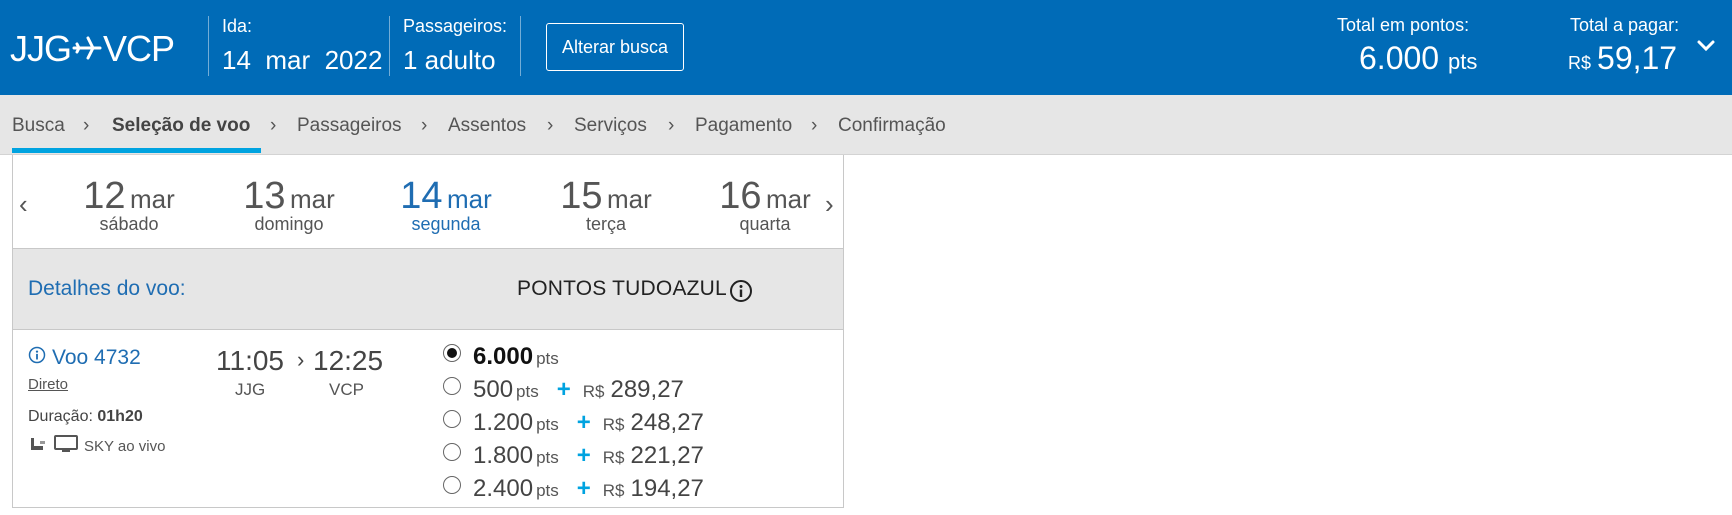 This screenshot has height=515, width=1732. What do you see at coordinates (449, 60) in the screenshot?
I see `passengers-value: 1 adulto` at bounding box center [449, 60].